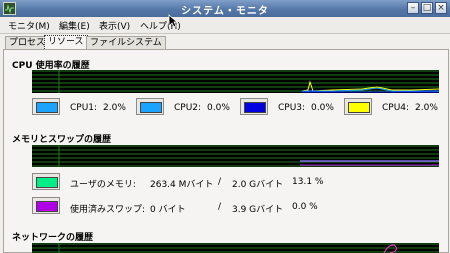  I want to click on menu-view: 表示(V), so click(114, 25).